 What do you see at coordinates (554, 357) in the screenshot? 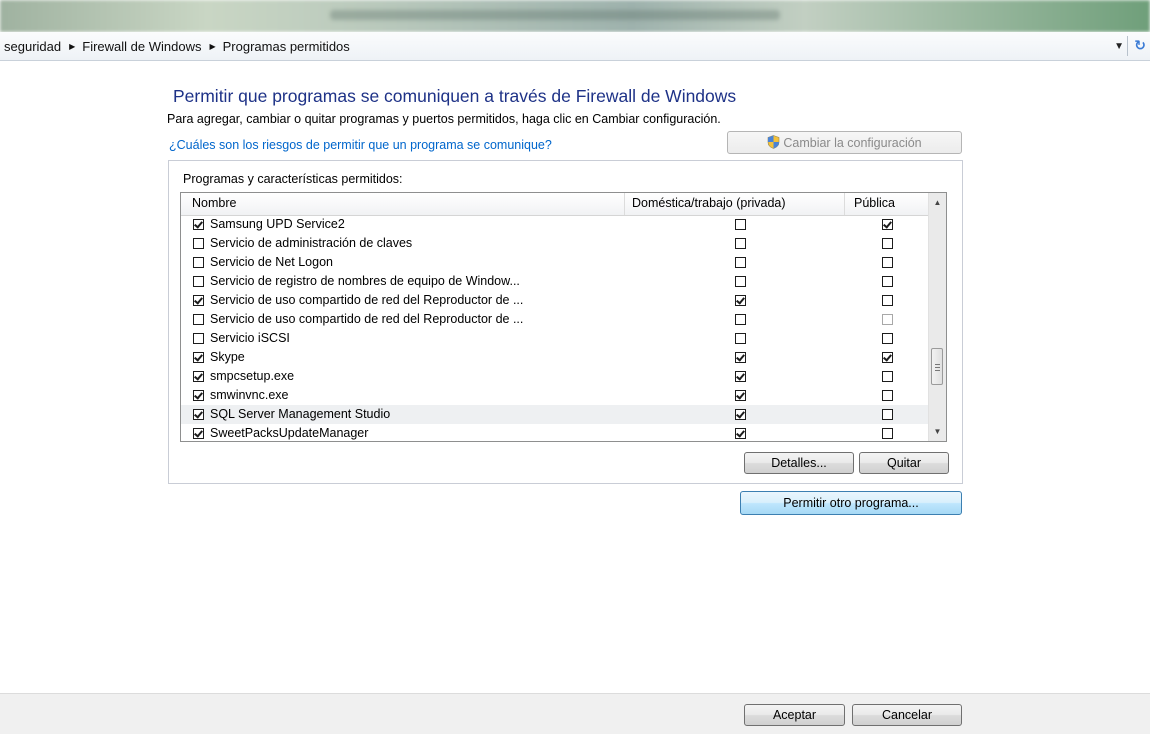
I see `table-row: Skype` at bounding box center [554, 357].